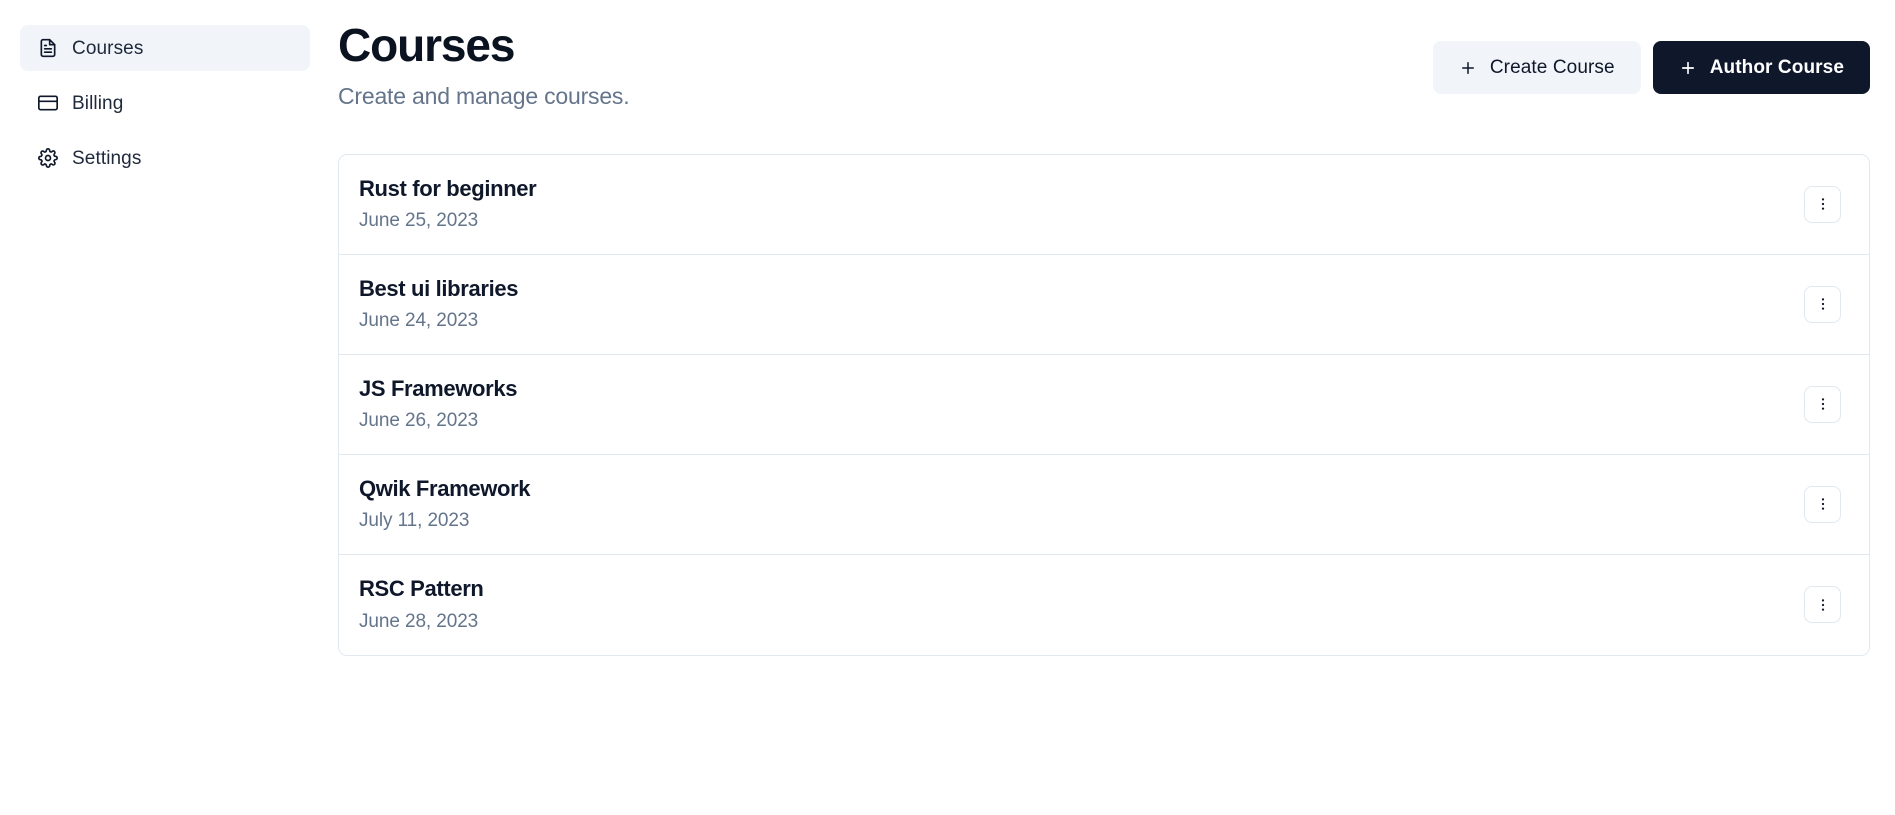 Image resolution: width=1895 pixels, height=815 pixels. I want to click on course-date: July 11, 2023, so click(414, 521).